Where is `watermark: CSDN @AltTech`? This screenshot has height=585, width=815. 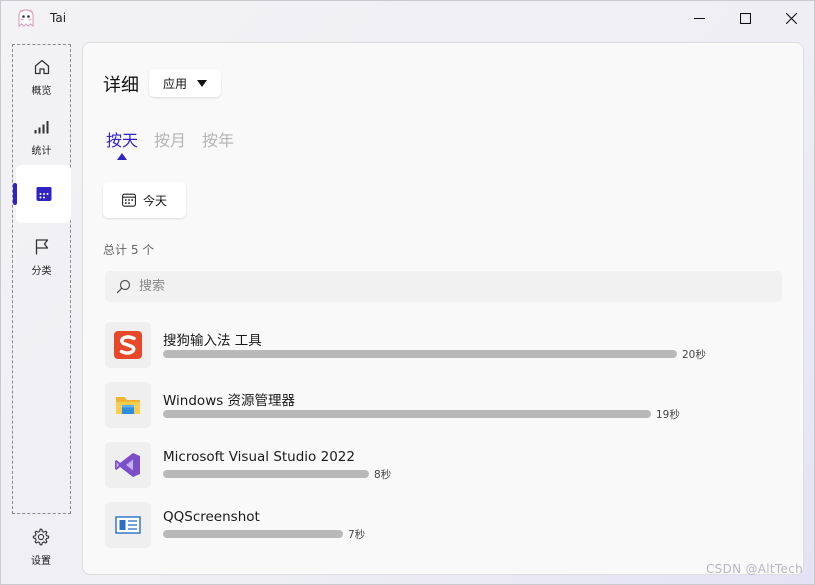 watermark: CSDN @AltTech is located at coordinates (754, 569).